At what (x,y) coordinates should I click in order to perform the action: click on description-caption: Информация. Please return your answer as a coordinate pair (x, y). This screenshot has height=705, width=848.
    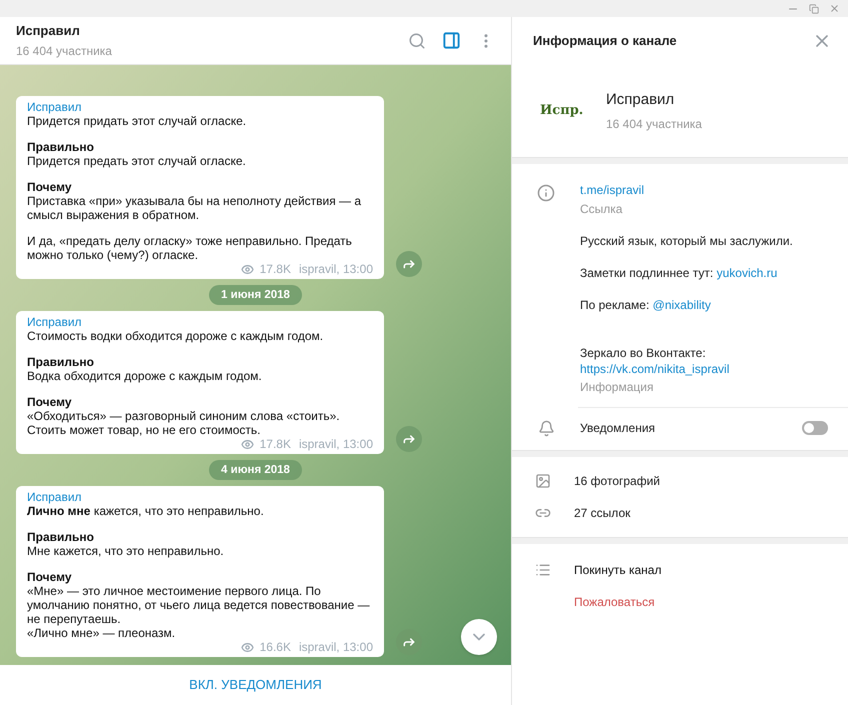
    Looking at the image, I should click on (617, 387).